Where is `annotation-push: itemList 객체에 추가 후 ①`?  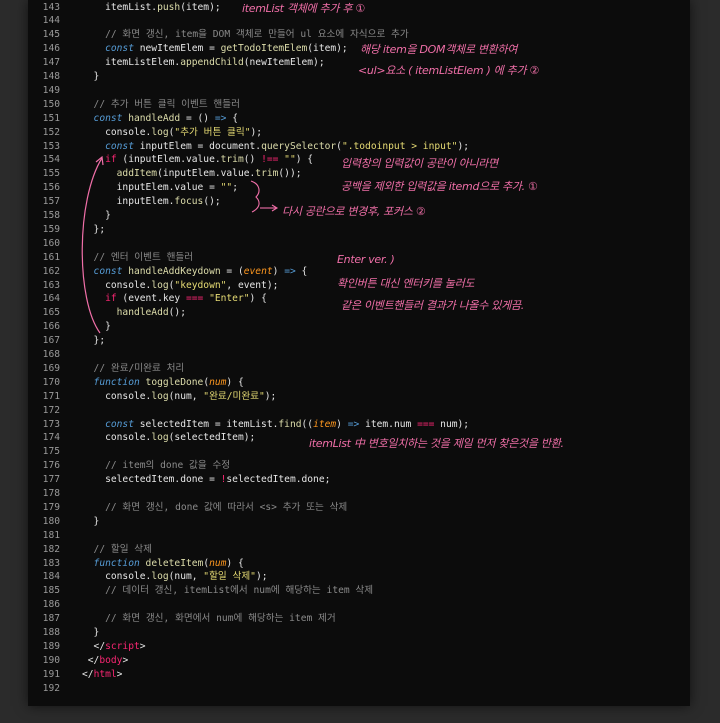 annotation-push: itemList 객체에 추가 후 ① is located at coordinates (303, 8).